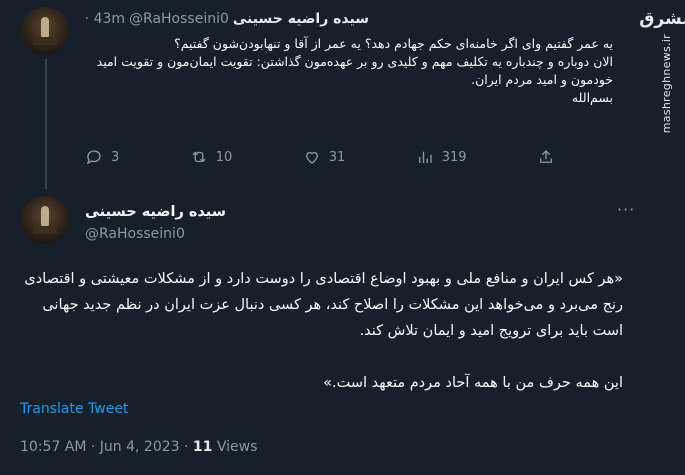 This screenshot has width=685, height=475. What do you see at coordinates (93, 157) in the screenshot?
I see `reply-icon` at bounding box center [93, 157].